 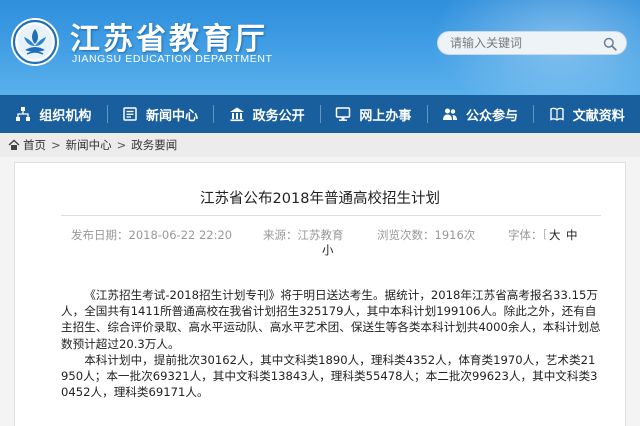 What do you see at coordinates (320, 199) in the screenshot?
I see `article-title: 江苏省公布2018年普通高校招生计划` at bounding box center [320, 199].